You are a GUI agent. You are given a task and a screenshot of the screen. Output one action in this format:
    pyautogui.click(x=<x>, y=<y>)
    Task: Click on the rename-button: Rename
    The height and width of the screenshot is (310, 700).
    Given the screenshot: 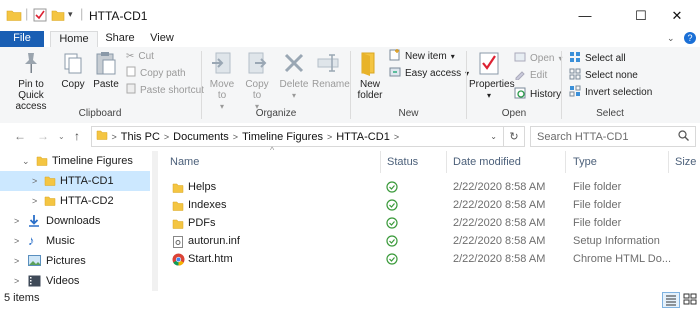 What is the action you would take?
    pyautogui.click(x=331, y=68)
    